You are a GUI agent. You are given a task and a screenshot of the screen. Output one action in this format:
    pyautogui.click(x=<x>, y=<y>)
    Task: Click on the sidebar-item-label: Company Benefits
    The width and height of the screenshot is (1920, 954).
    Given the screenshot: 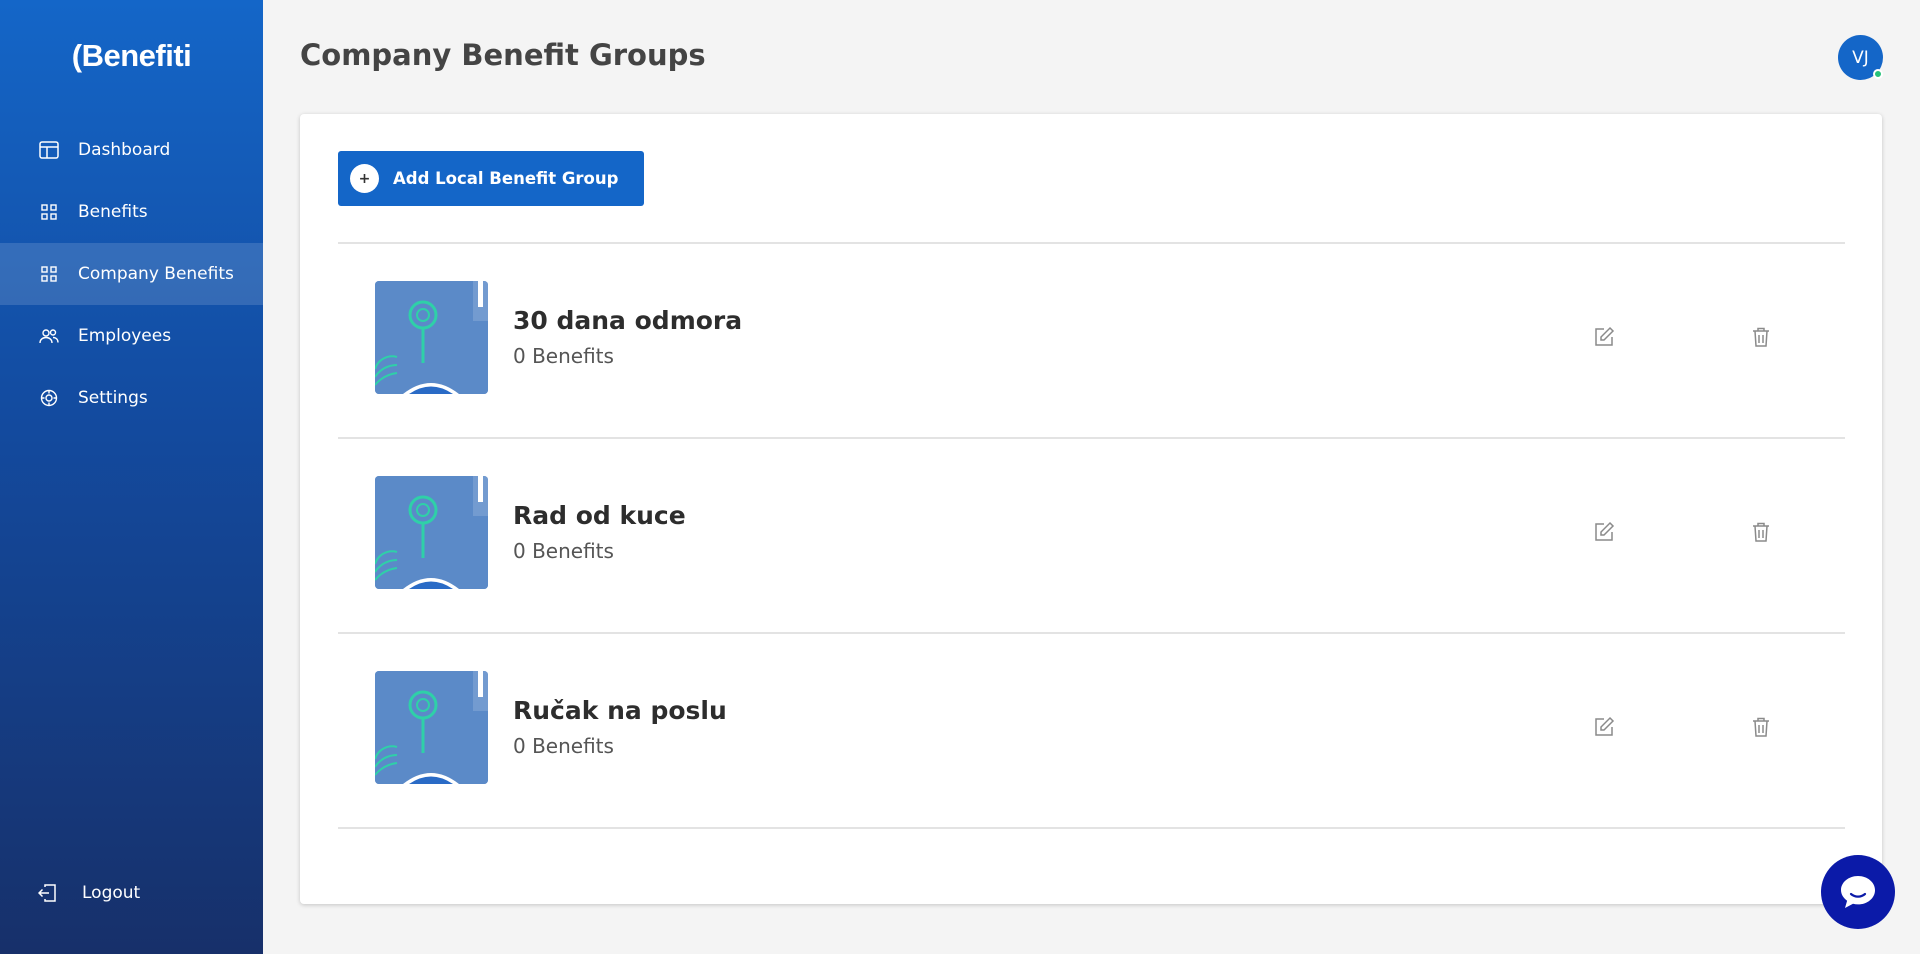 What is the action you would take?
    pyautogui.click(x=156, y=274)
    